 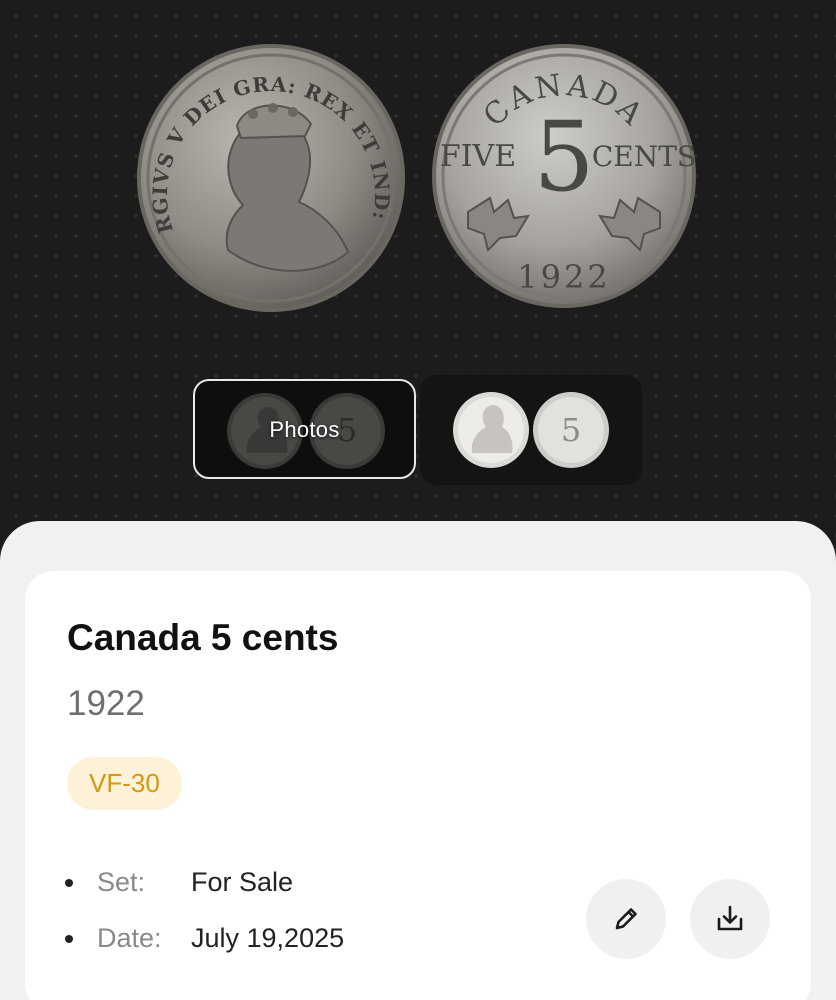 What do you see at coordinates (124, 783) in the screenshot?
I see `grade-badge: VF-30` at bounding box center [124, 783].